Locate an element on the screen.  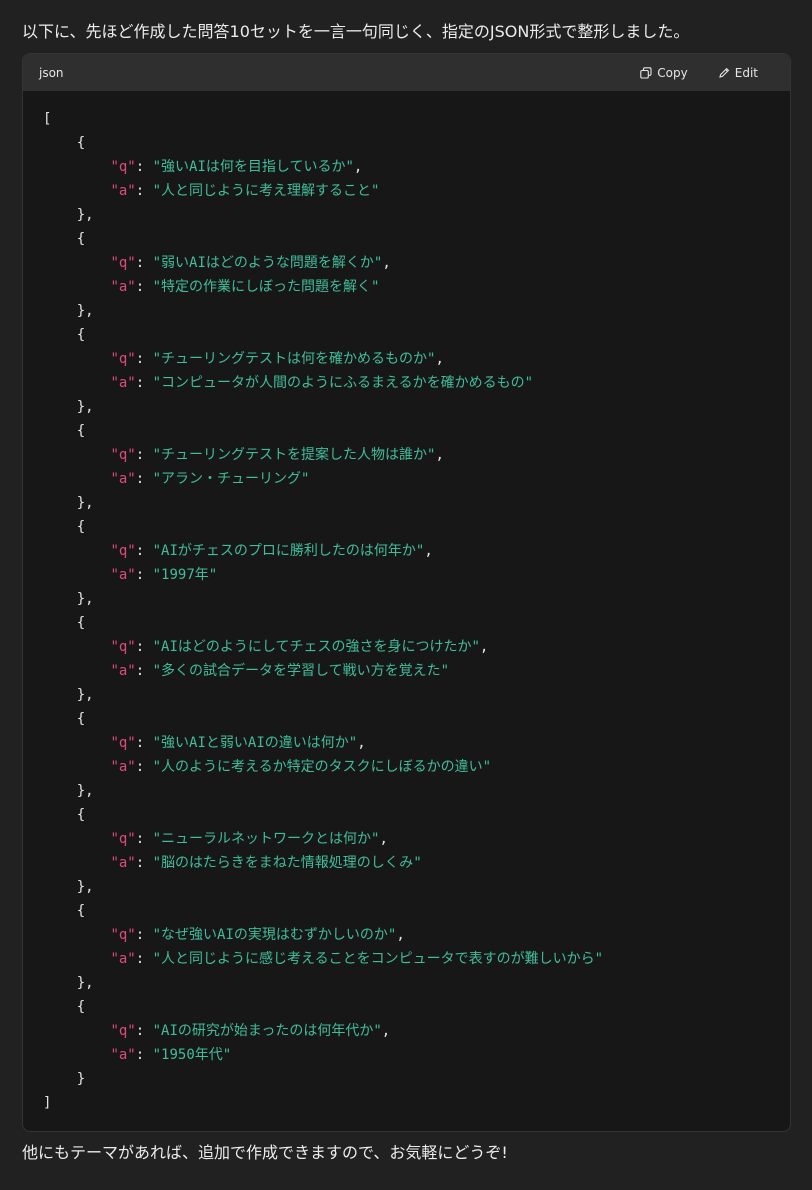
code-line: "q": "弱いAIはどのような問題を解くか", is located at coordinates (250, 263).